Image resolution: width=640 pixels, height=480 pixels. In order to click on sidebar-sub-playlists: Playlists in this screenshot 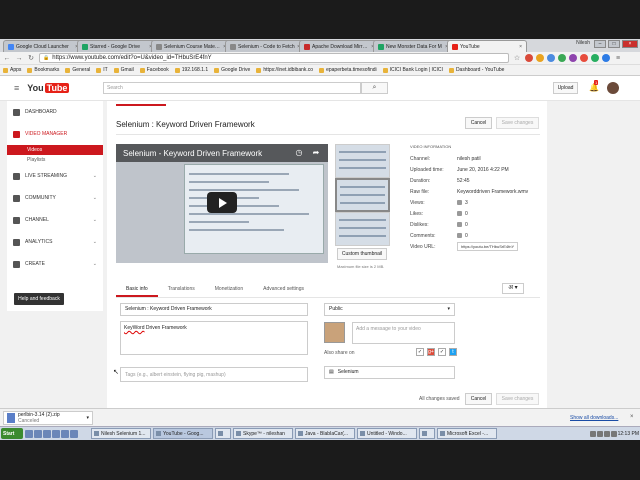, I will do `click(55, 160)`.